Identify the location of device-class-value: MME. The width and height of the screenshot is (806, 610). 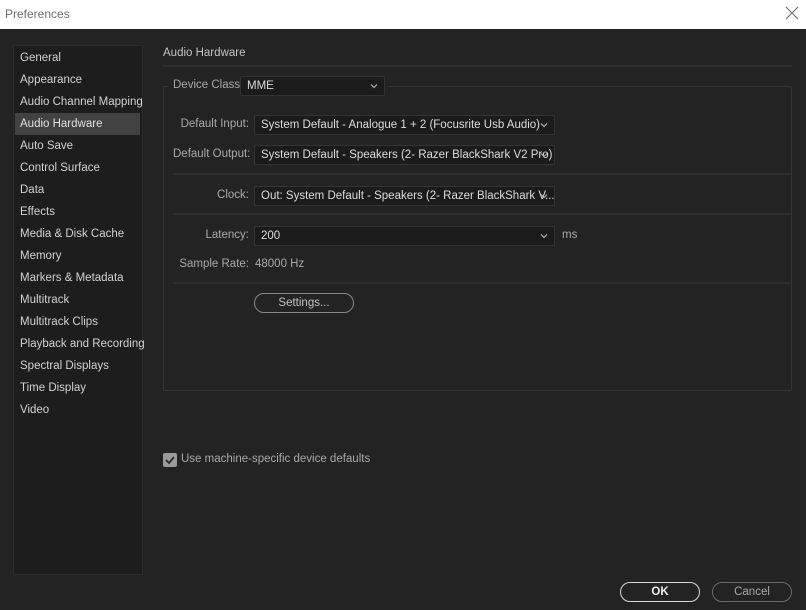
(260, 86).